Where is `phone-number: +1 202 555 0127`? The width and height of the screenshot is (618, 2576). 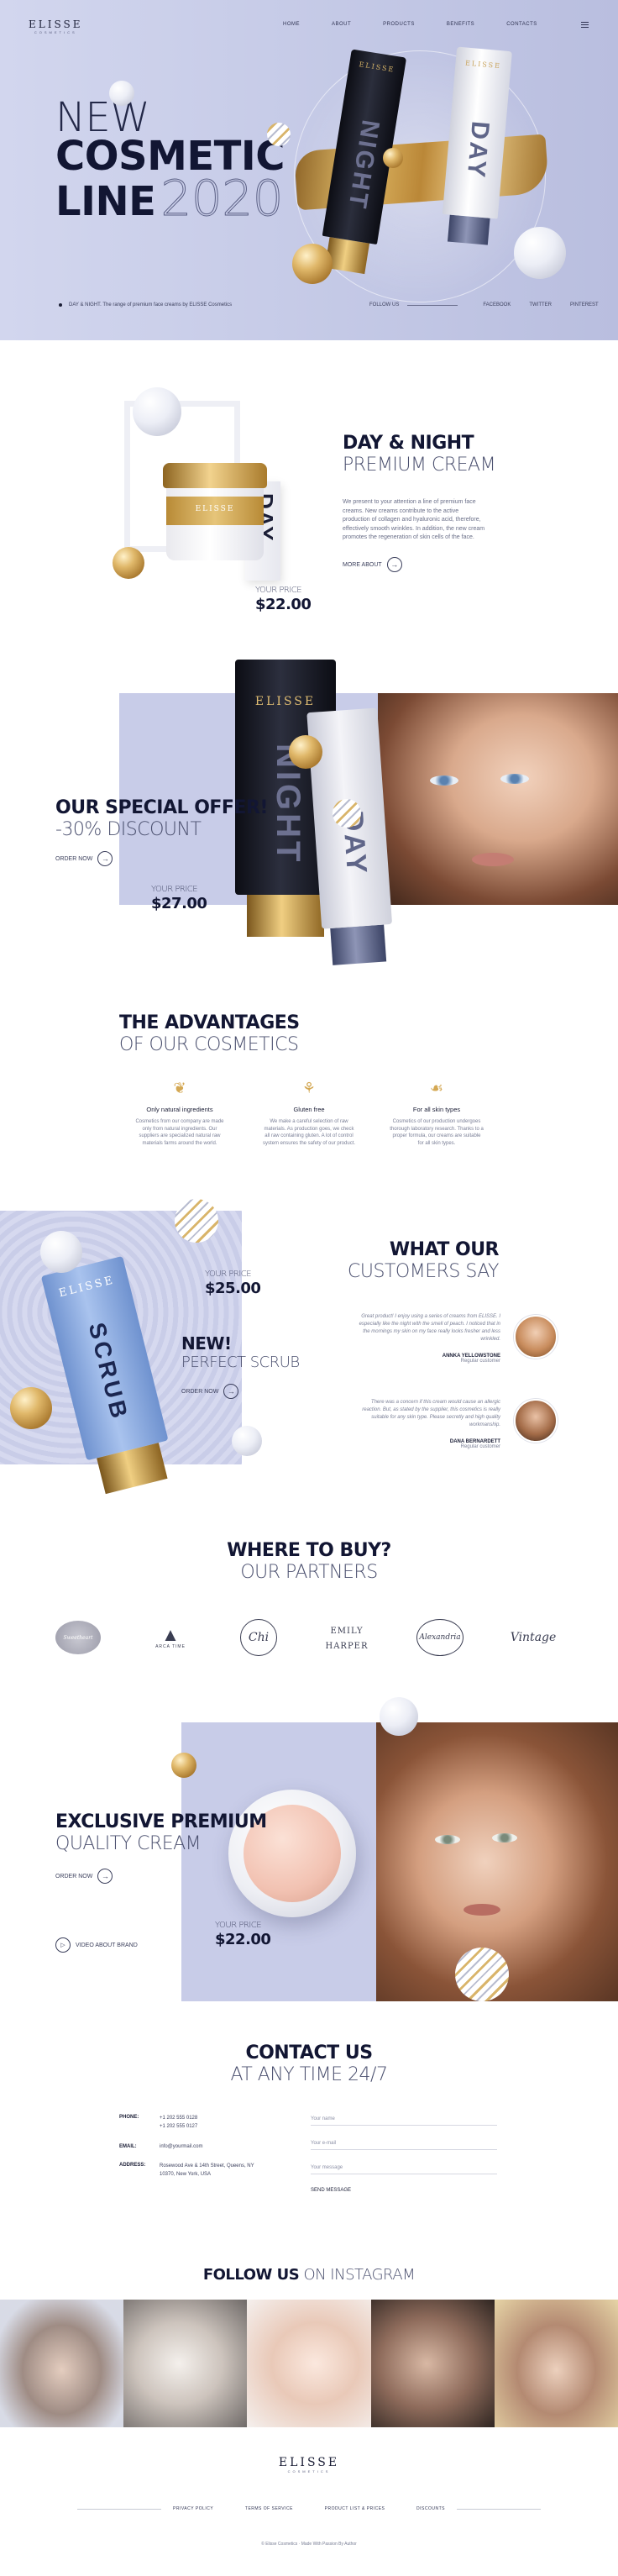
phone-number: +1 202 555 0127 is located at coordinates (179, 2127).